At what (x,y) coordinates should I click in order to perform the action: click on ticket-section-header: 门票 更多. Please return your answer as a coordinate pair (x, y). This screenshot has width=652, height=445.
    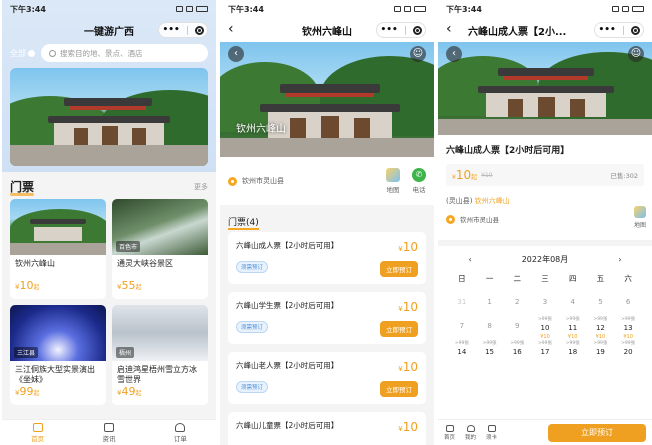
    Looking at the image, I should click on (109, 185).